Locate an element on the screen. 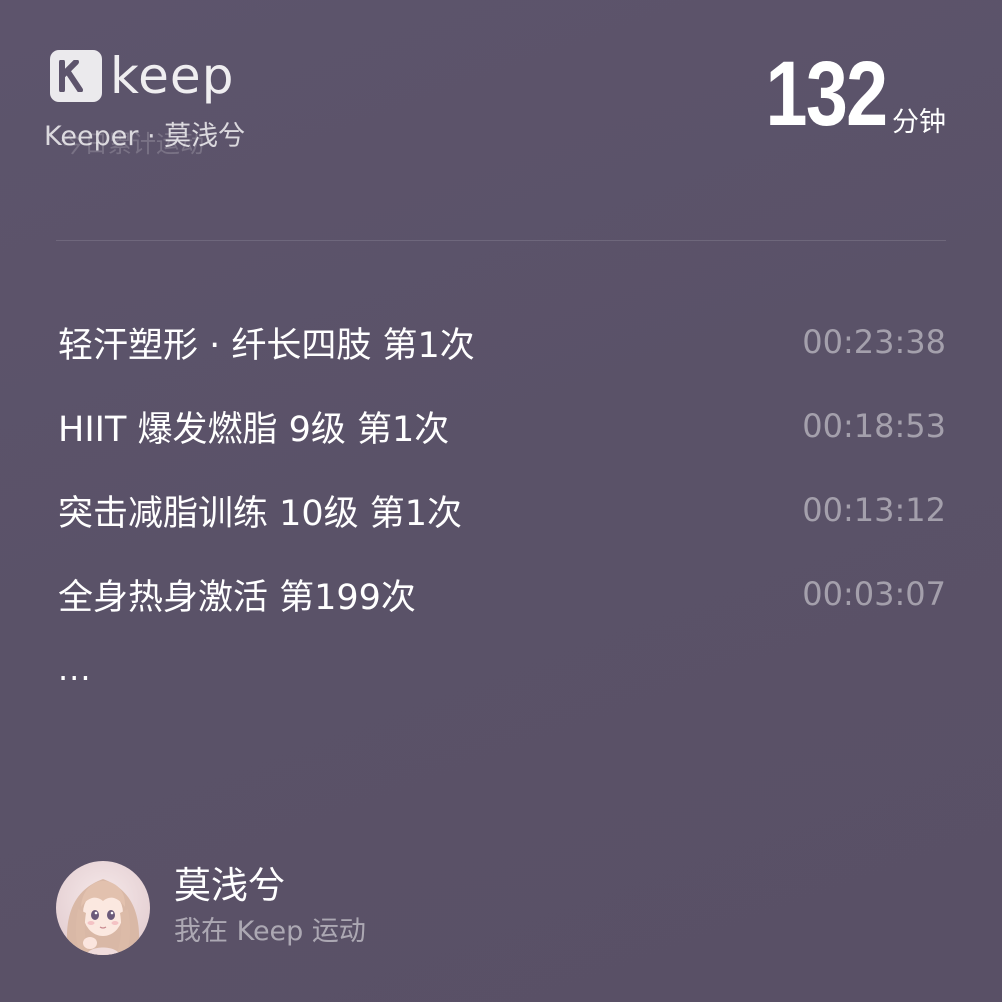 The image size is (1002, 1002). workout-title: 全身热身激活 第199次 is located at coordinates (237, 597).